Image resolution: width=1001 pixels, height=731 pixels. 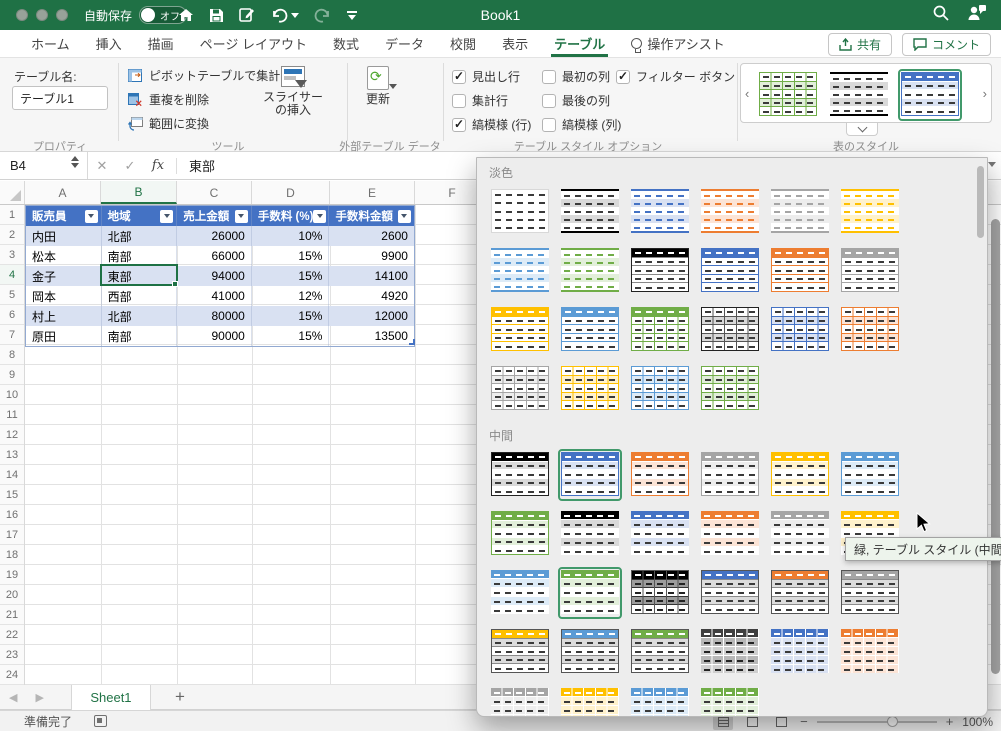 I want to click on row-header-17: 17, so click(x=12, y=535).